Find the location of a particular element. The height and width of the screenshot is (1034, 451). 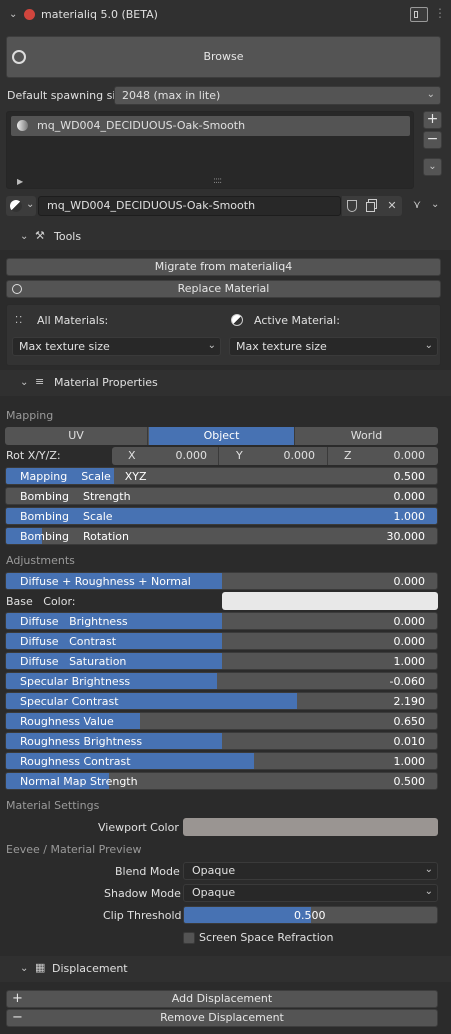

material-name-field: mq_WD004_DECIDUOUS-Oak-Smooth is located at coordinates (189, 206).